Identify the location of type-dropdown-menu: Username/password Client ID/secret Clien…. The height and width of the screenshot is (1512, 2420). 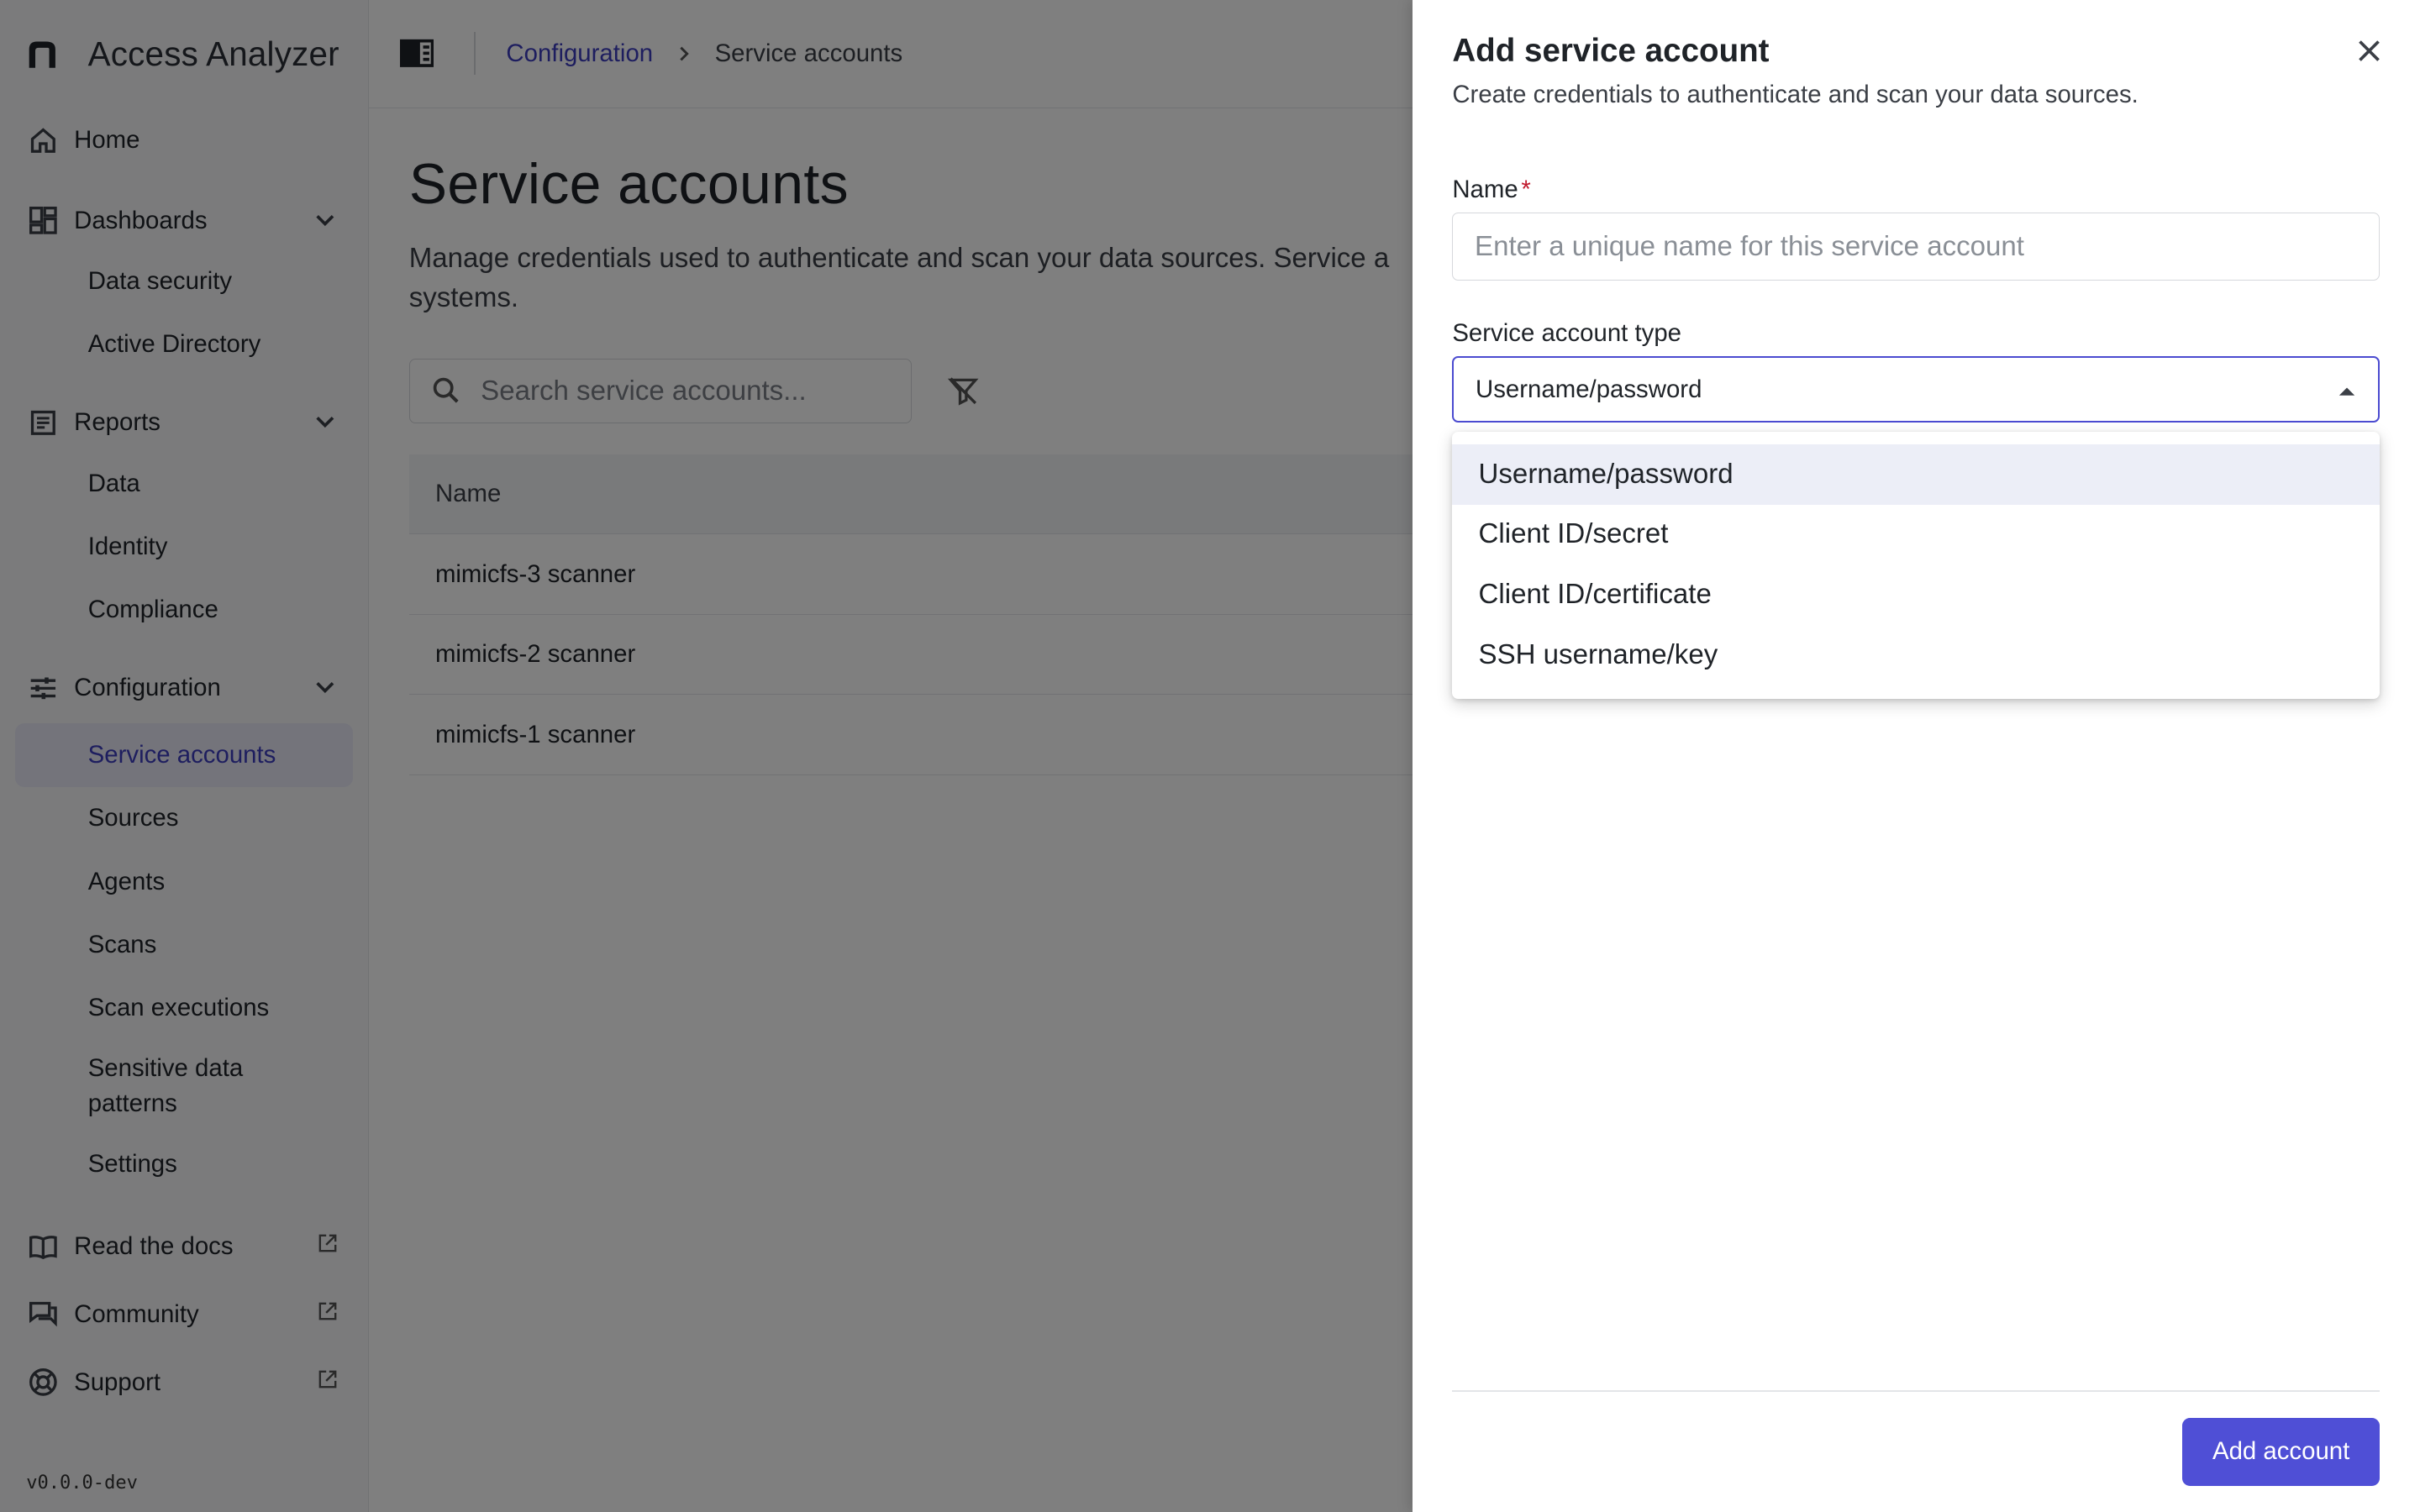
(1917, 565).